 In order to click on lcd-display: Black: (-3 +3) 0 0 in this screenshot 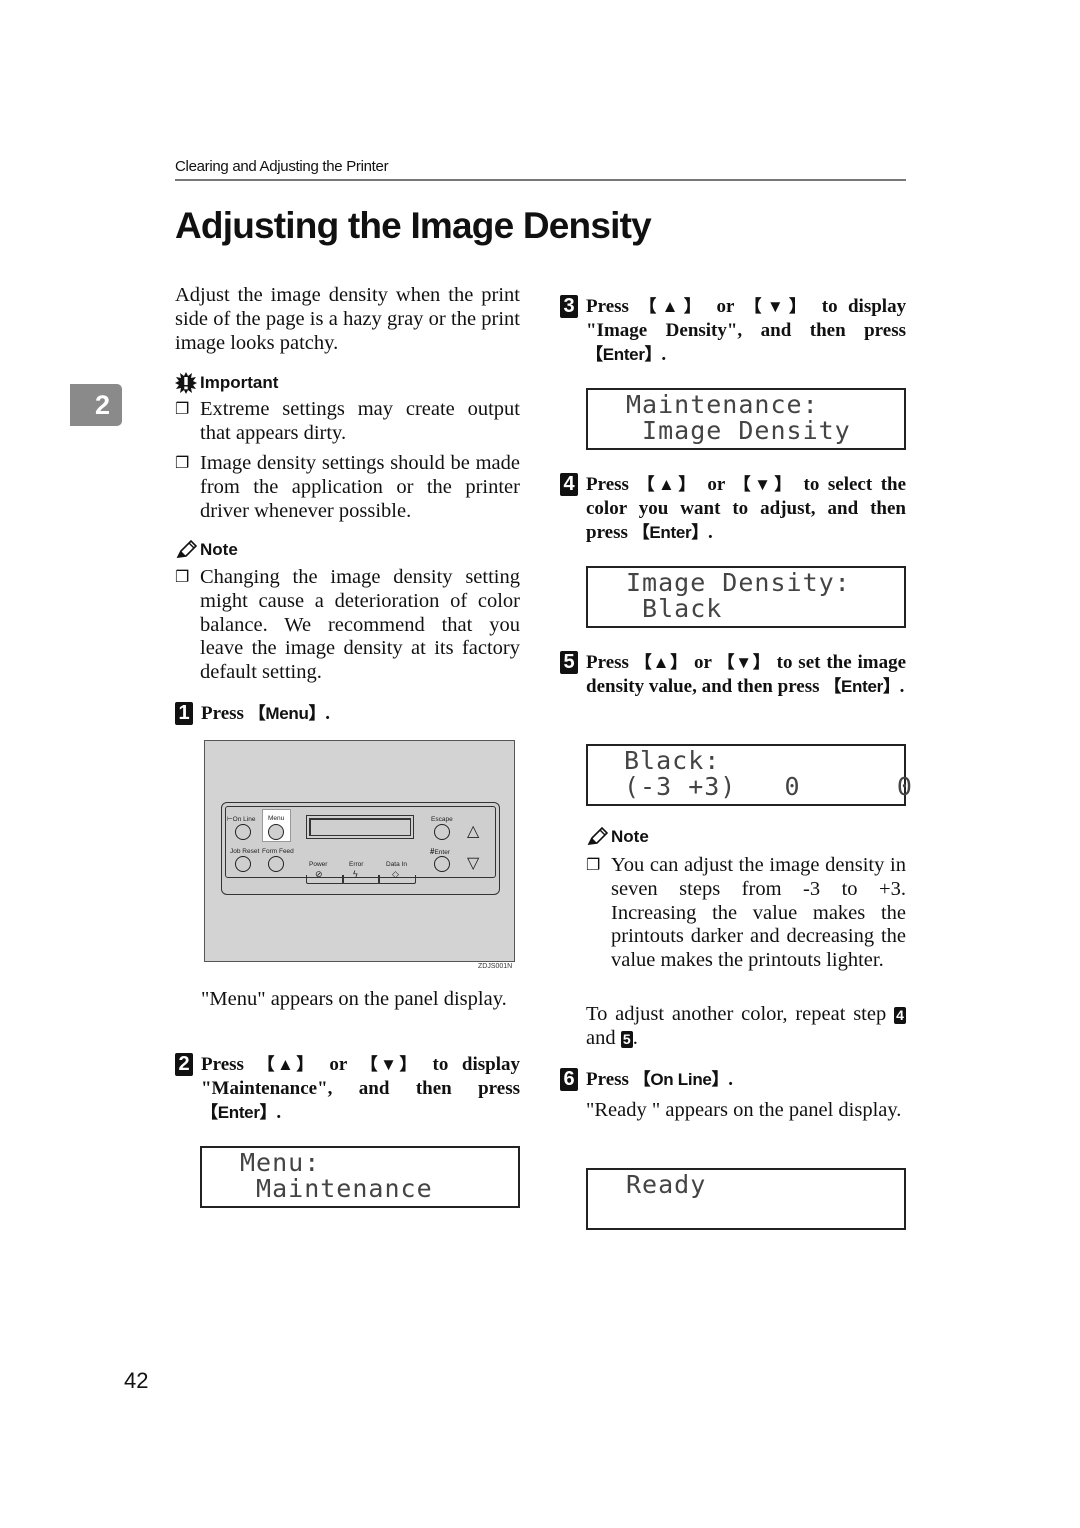, I will do `click(749, 775)`.